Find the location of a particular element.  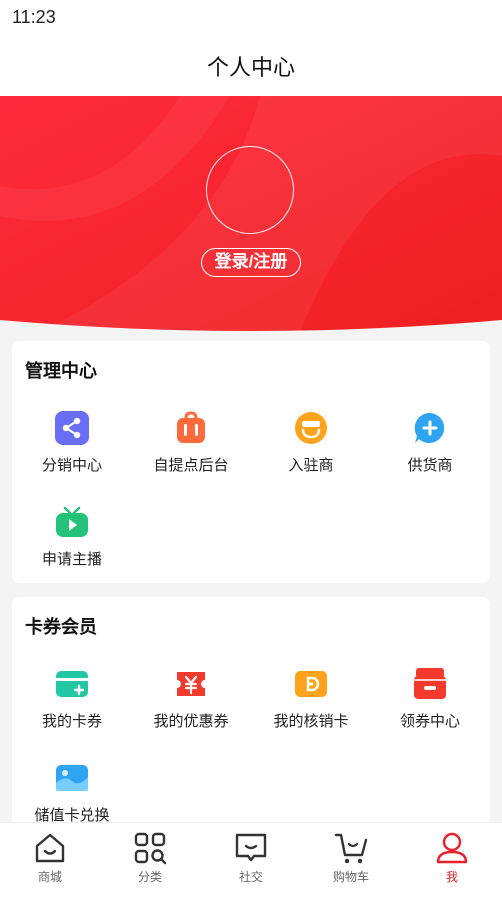

status-bar: 11:23 is located at coordinates (251, 17).